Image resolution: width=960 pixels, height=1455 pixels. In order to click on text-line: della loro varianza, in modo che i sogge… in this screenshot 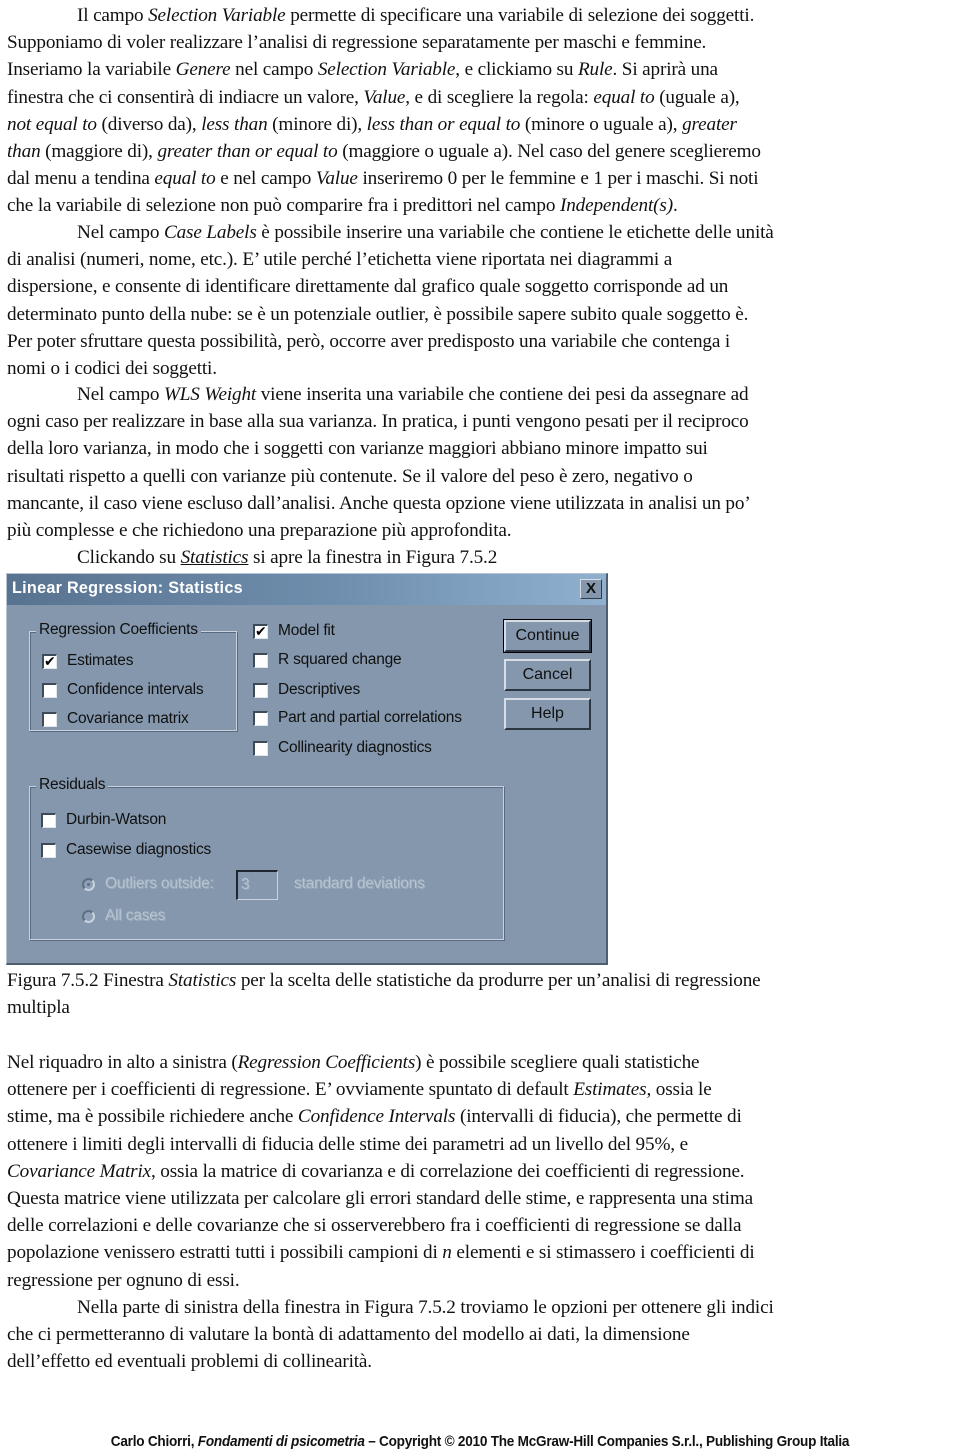, I will do `click(483, 448)`.